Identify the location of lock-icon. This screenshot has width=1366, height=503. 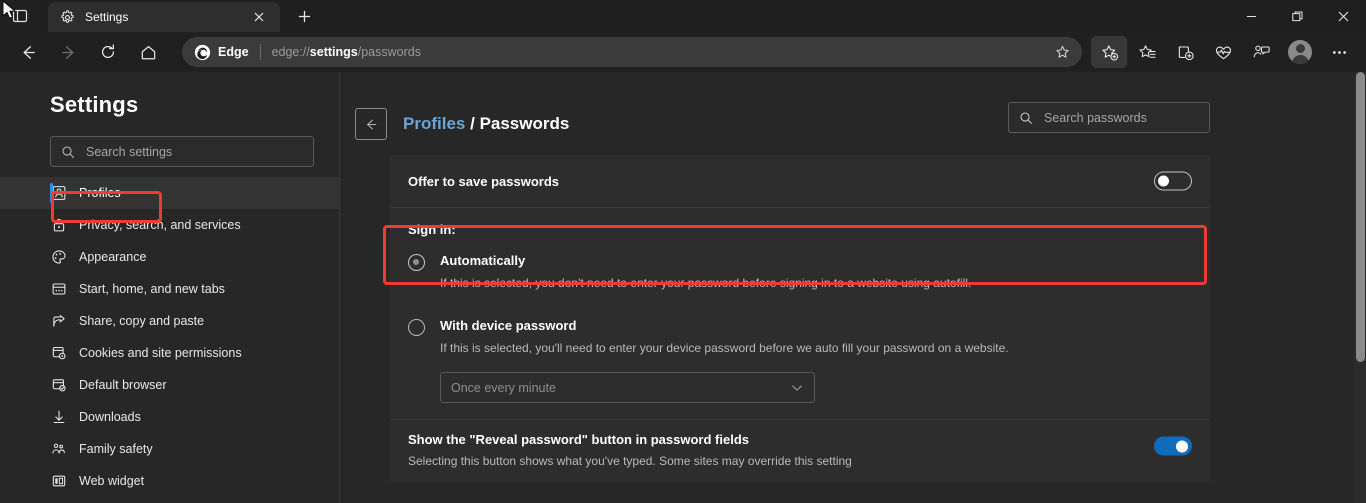
(58, 225).